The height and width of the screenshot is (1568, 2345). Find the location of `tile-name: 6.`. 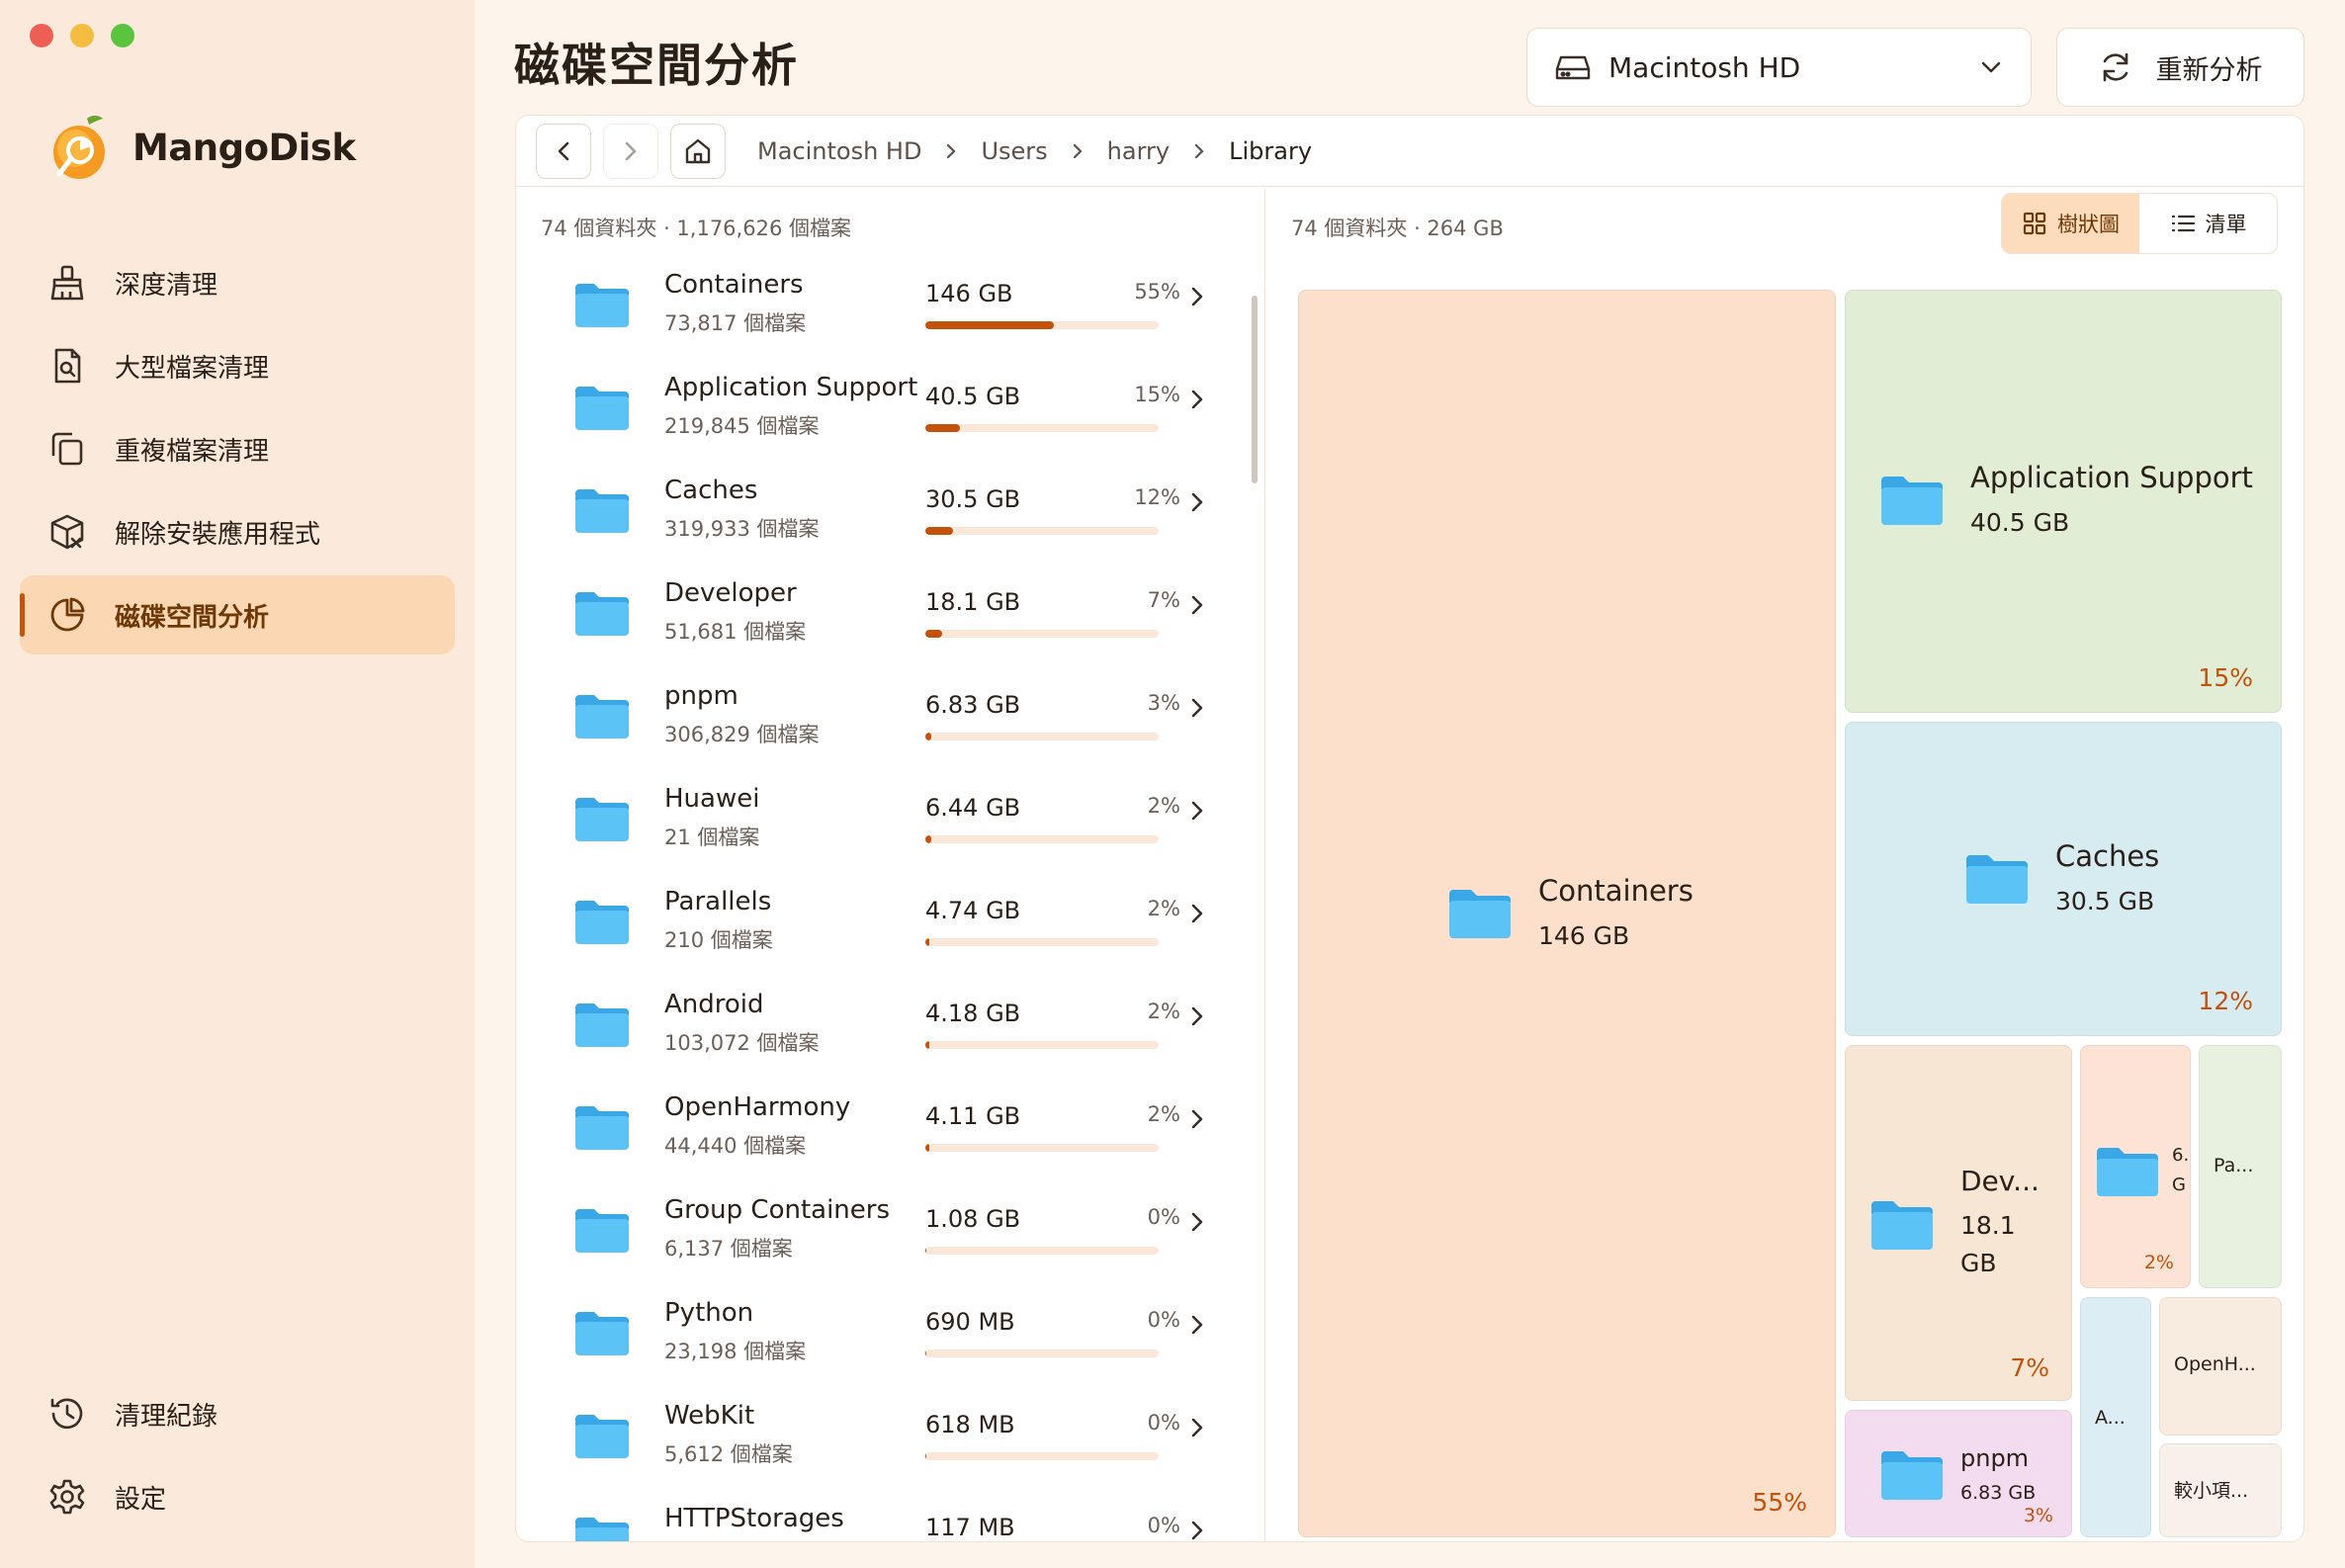

tile-name: 6. is located at coordinates (2181, 1155).